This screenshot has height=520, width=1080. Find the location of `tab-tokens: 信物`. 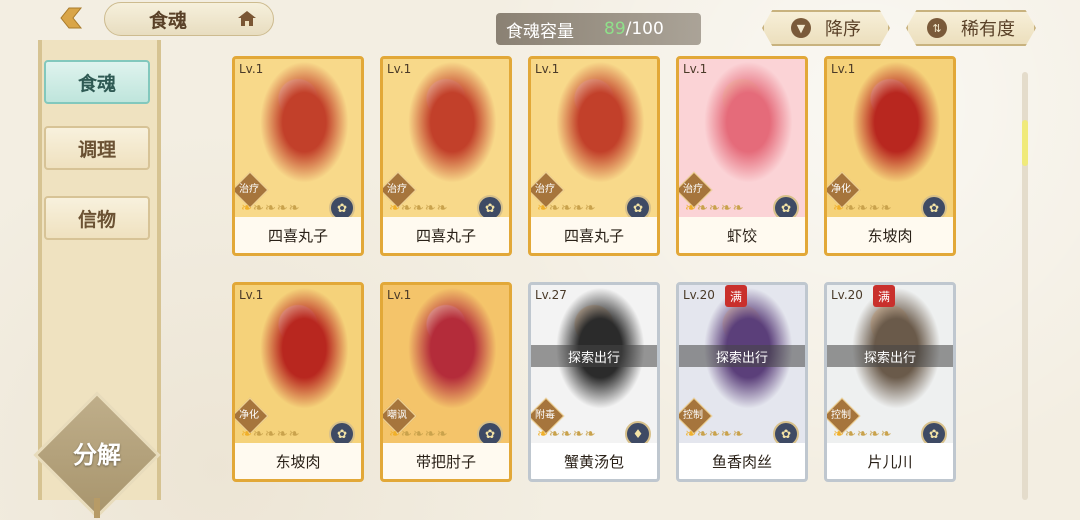

tab-tokens: 信物 is located at coordinates (97, 218).